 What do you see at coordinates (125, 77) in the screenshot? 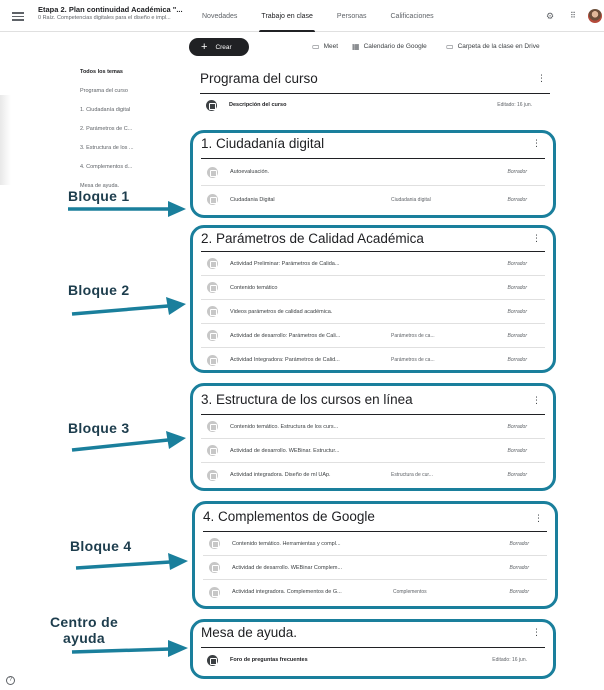
I see `sidebar-item-all-topics: Todos los temas` at bounding box center [125, 77].